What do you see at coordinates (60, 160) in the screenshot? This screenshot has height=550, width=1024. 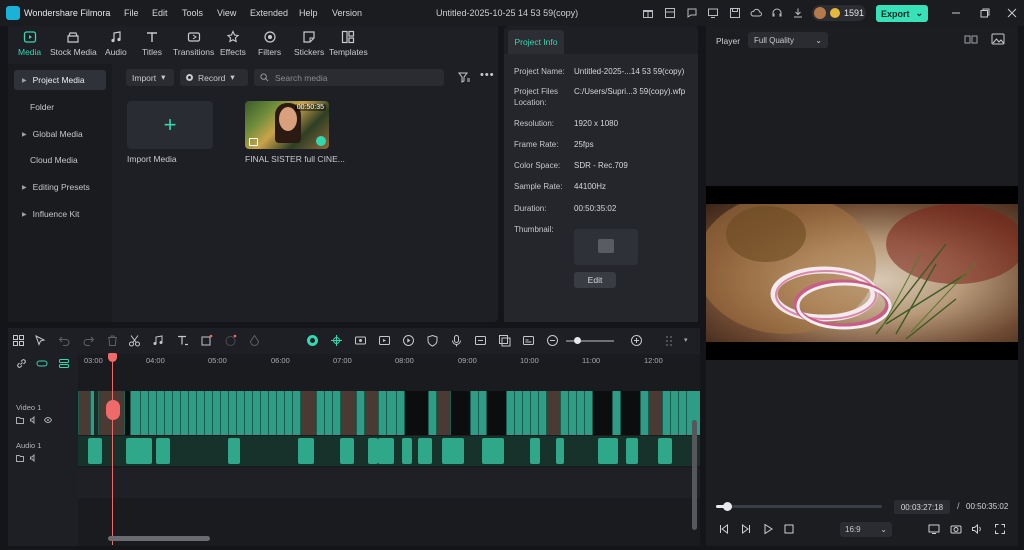 I see `sidebar-item-cloud-media: Cloud Media` at bounding box center [60, 160].